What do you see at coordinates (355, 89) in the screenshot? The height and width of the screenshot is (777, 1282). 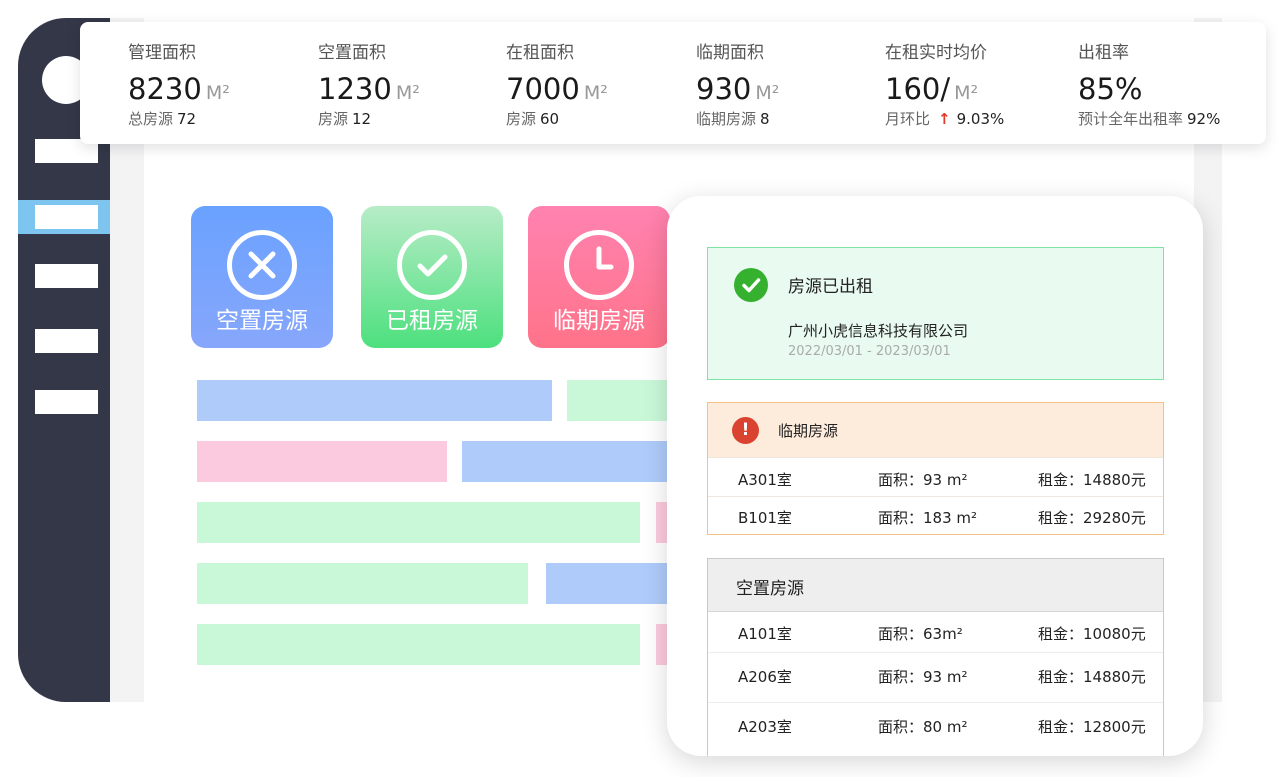 I see `stat-number: 1230` at bounding box center [355, 89].